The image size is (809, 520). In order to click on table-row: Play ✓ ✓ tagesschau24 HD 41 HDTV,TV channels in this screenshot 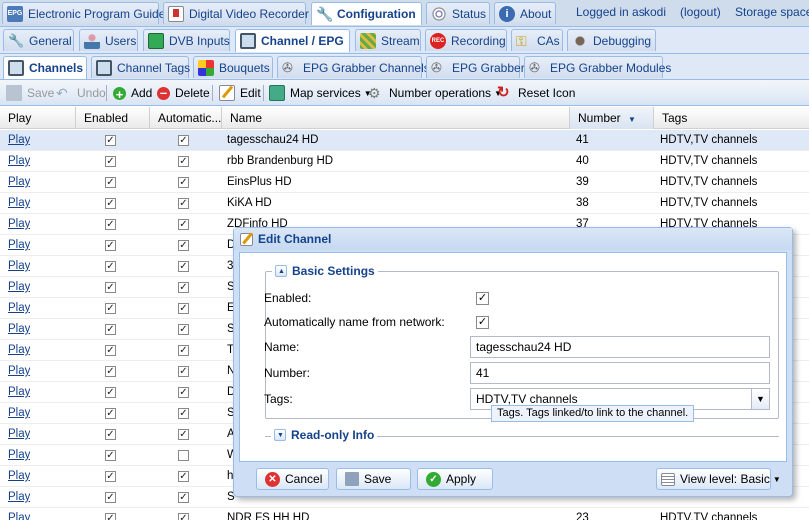, I will do `click(404, 140)`.